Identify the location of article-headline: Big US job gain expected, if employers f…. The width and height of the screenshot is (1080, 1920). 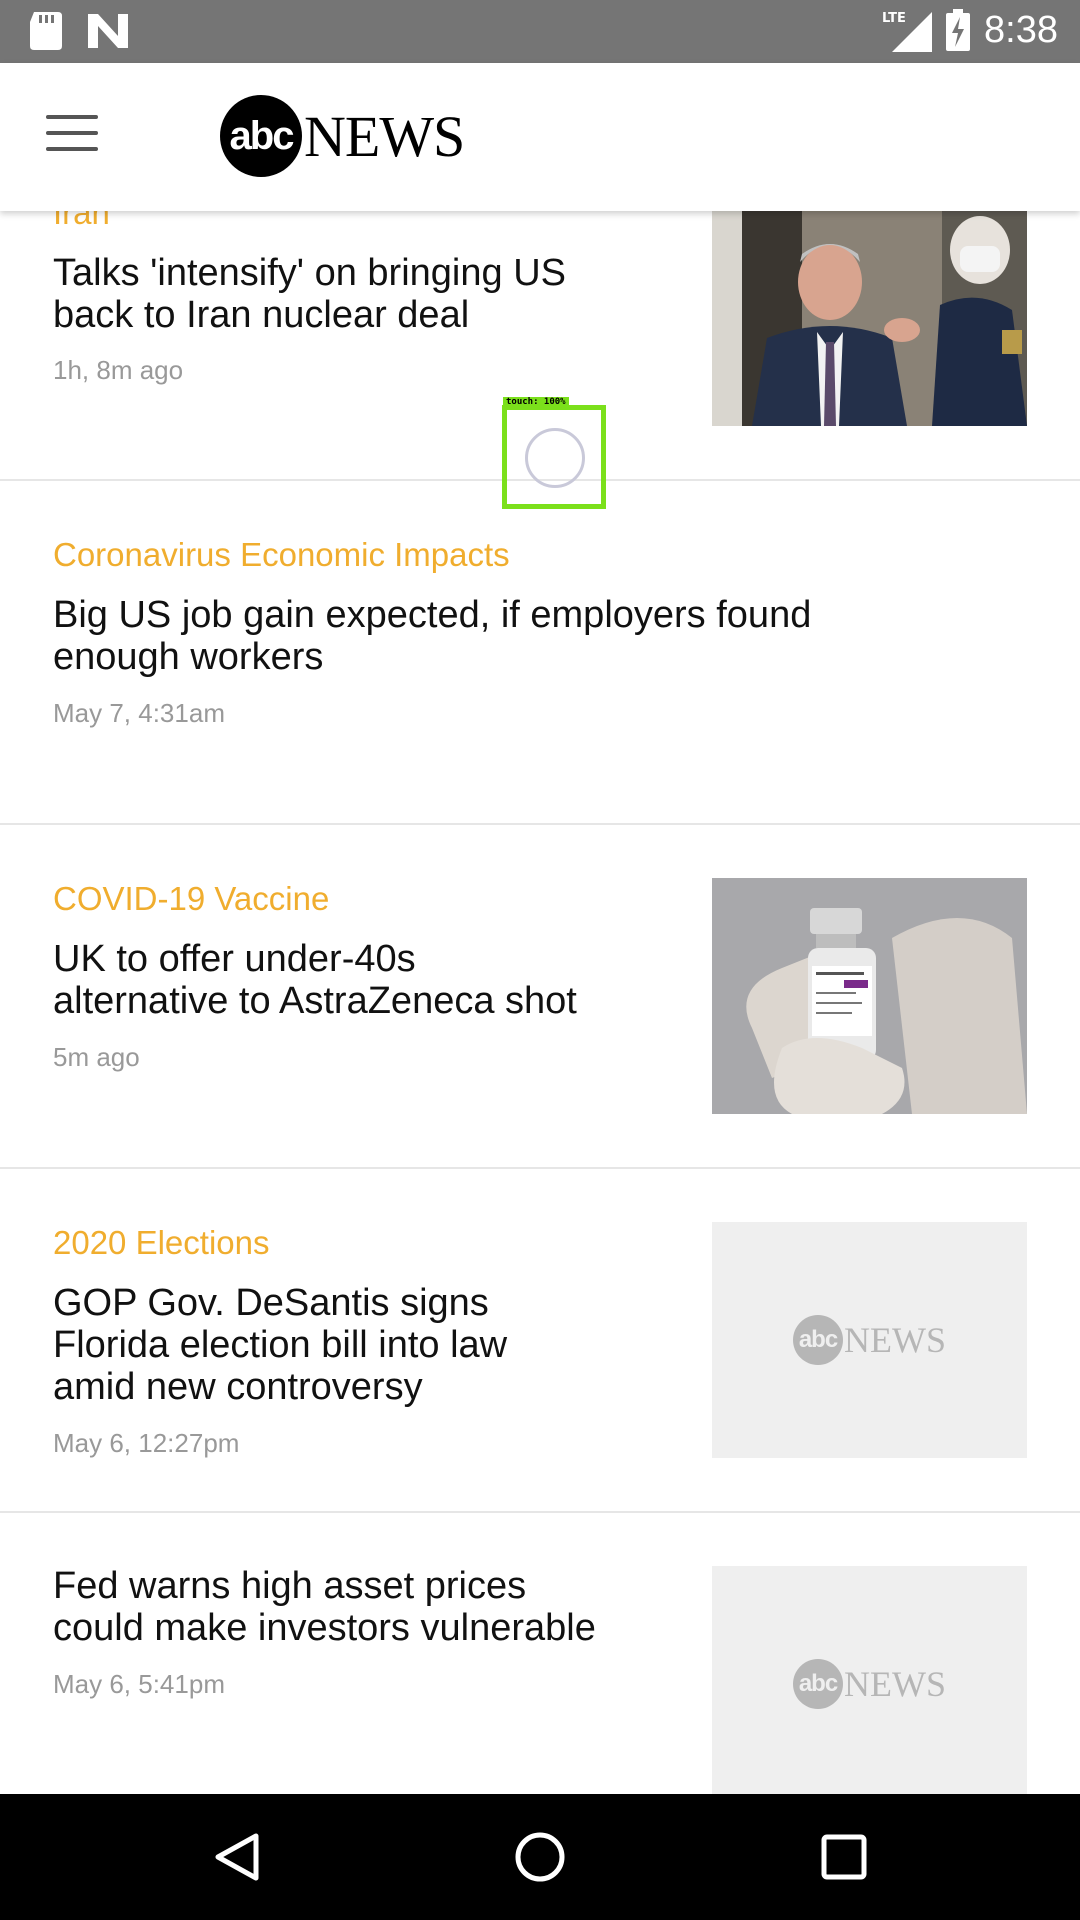
(432, 636).